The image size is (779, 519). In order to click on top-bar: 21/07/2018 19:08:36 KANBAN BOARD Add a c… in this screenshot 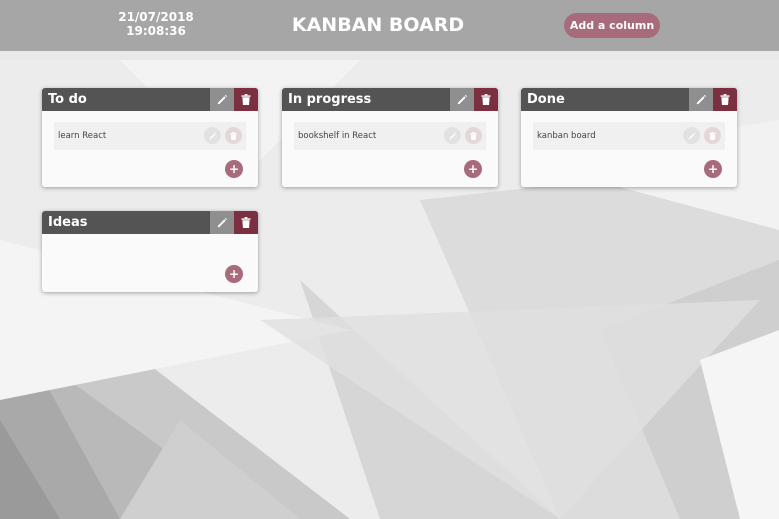, I will do `click(389, 25)`.